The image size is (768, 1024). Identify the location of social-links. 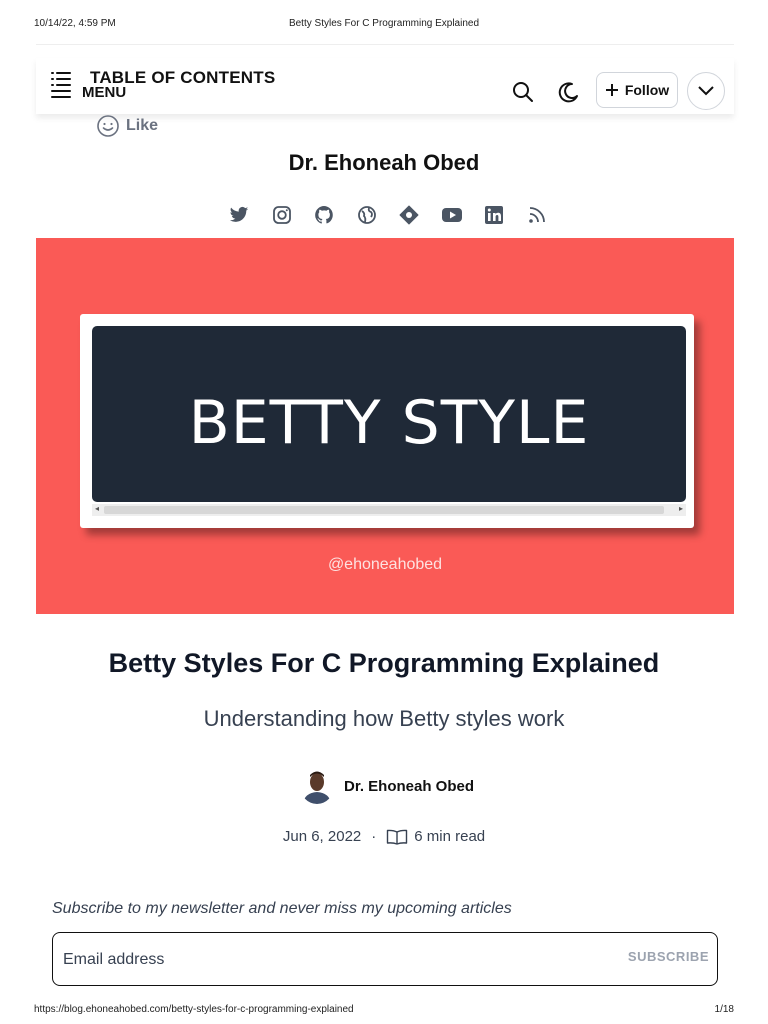
(388, 216).